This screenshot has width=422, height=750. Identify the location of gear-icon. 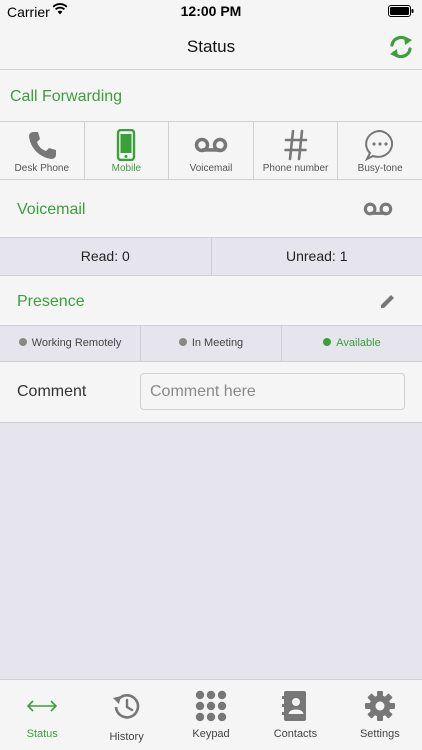
(379, 706).